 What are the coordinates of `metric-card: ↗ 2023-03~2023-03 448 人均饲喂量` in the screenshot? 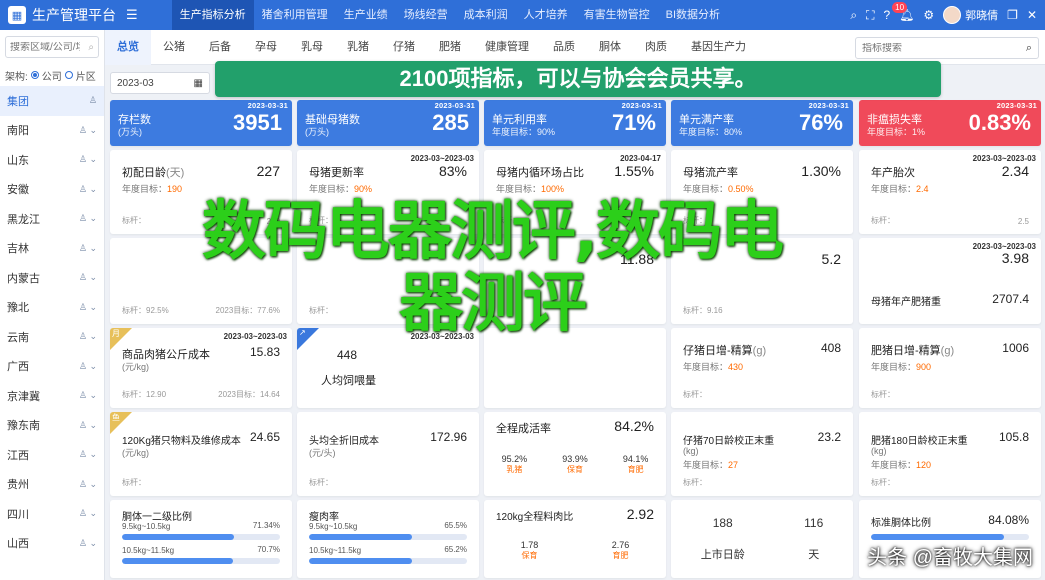 It's located at (388, 368).